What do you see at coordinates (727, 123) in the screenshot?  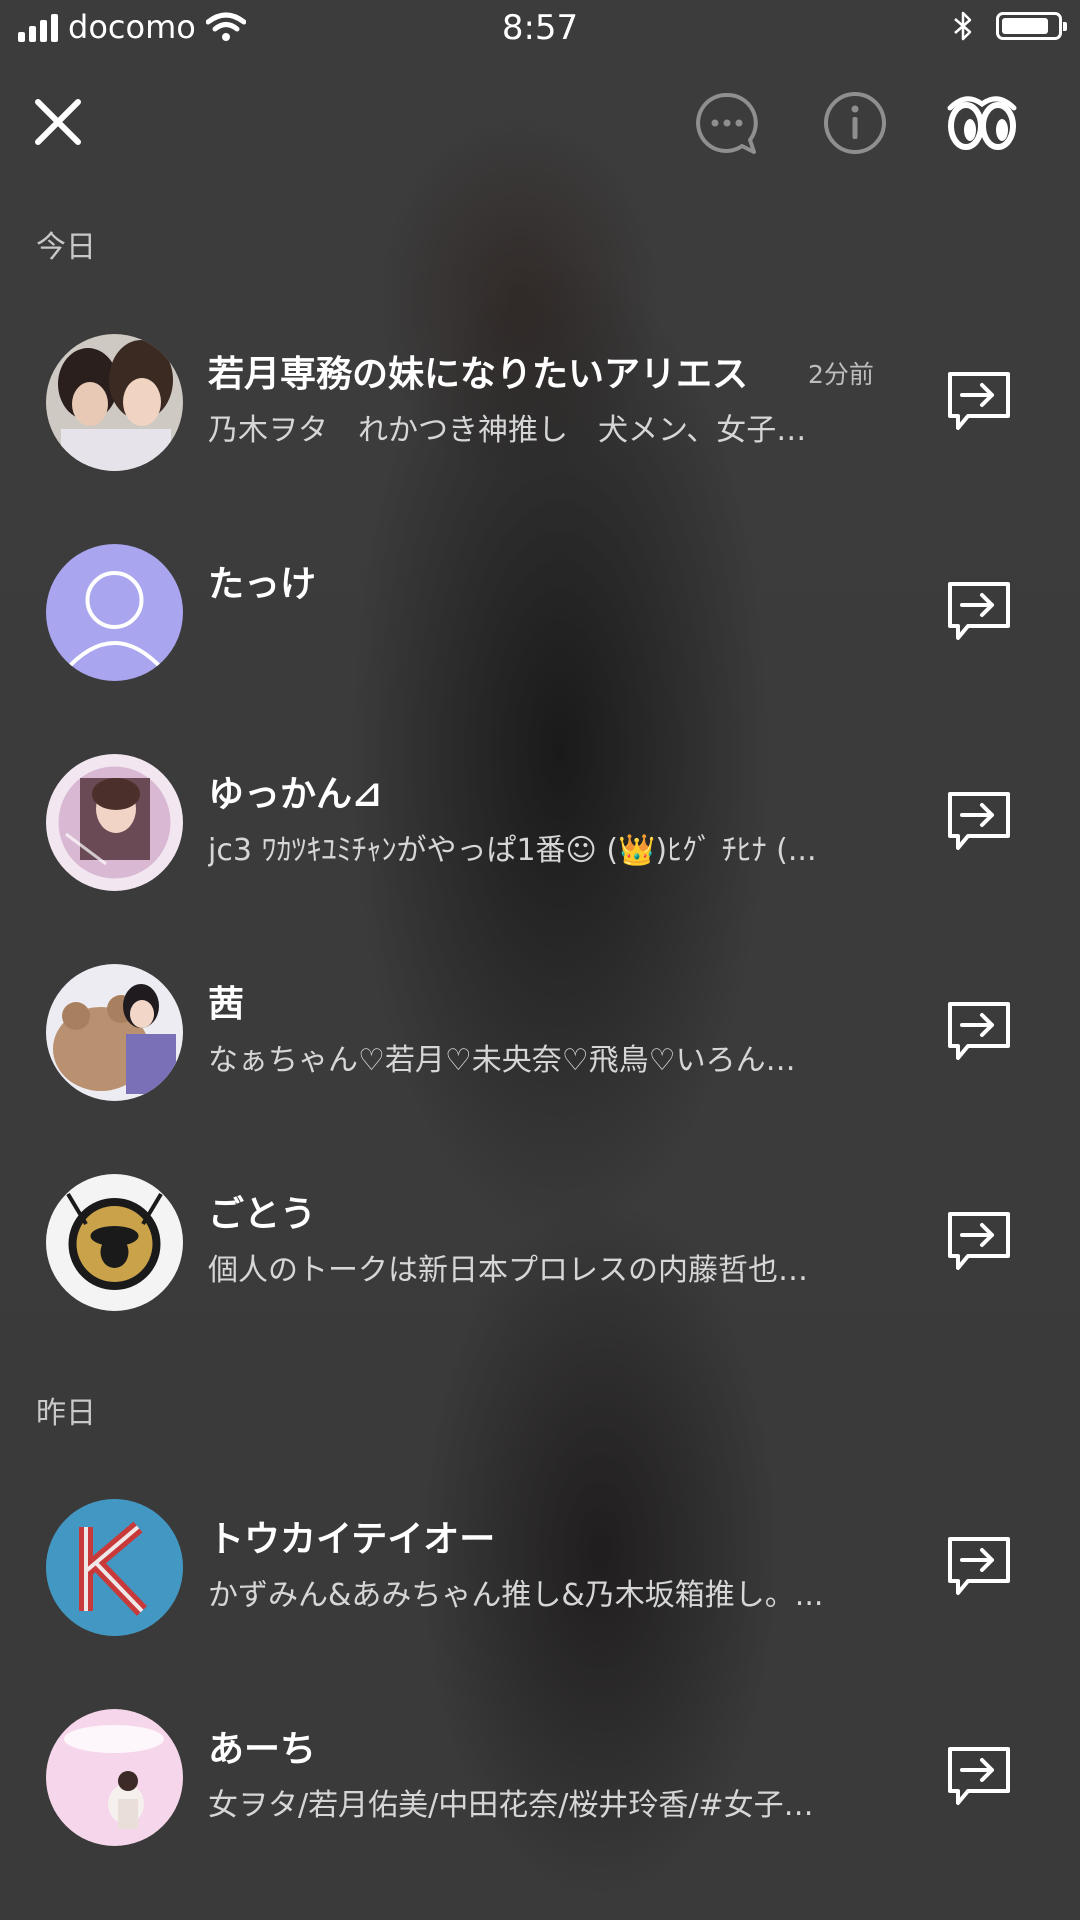 I see `chat-bubble-icon` at bounding box center [727, 123].